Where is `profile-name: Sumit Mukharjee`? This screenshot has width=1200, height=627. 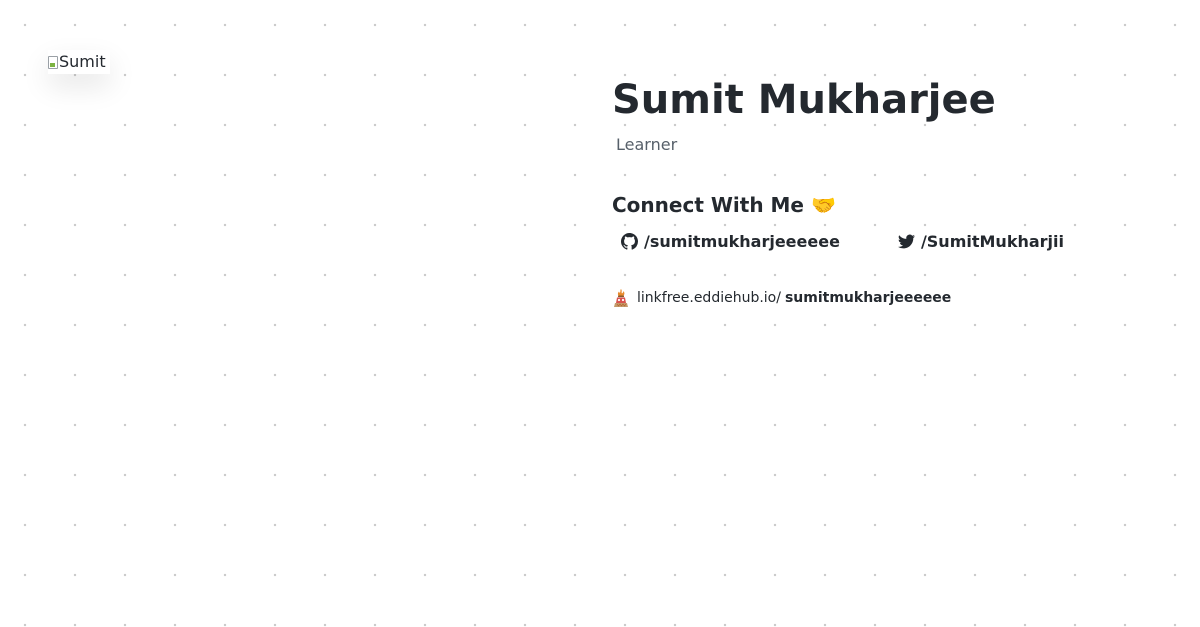 profile-name: Sumit Mukharjee is located at coordinates (804, 100).